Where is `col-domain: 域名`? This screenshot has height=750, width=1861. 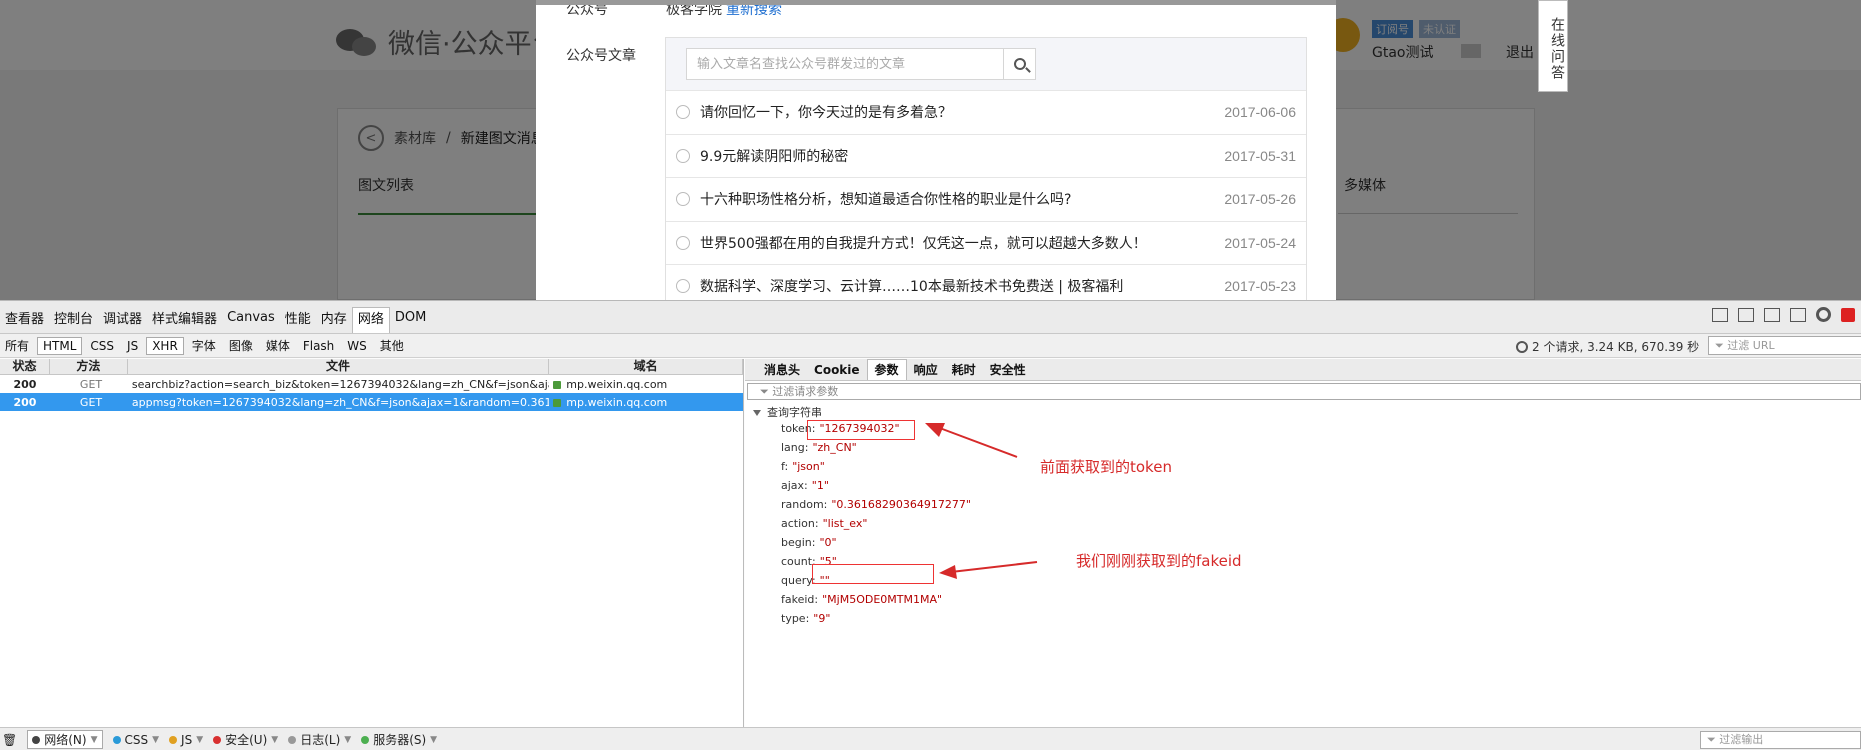
col-domain: 域名 is located at coordinates (646, 366).